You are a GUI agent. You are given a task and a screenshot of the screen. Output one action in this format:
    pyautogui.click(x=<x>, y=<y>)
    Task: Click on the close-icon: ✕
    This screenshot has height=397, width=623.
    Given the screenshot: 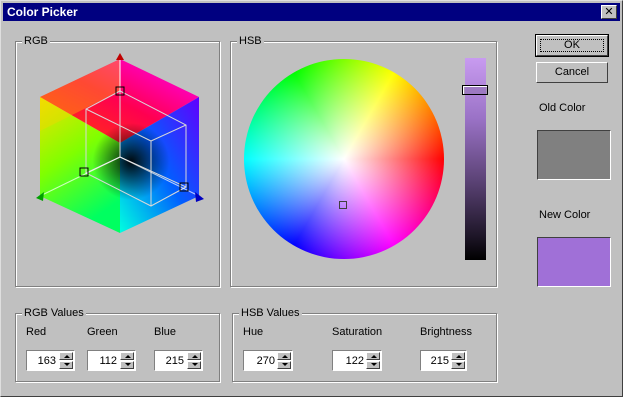 What is the action you would take?
    pyautogui.click(x=609, y=12)
    